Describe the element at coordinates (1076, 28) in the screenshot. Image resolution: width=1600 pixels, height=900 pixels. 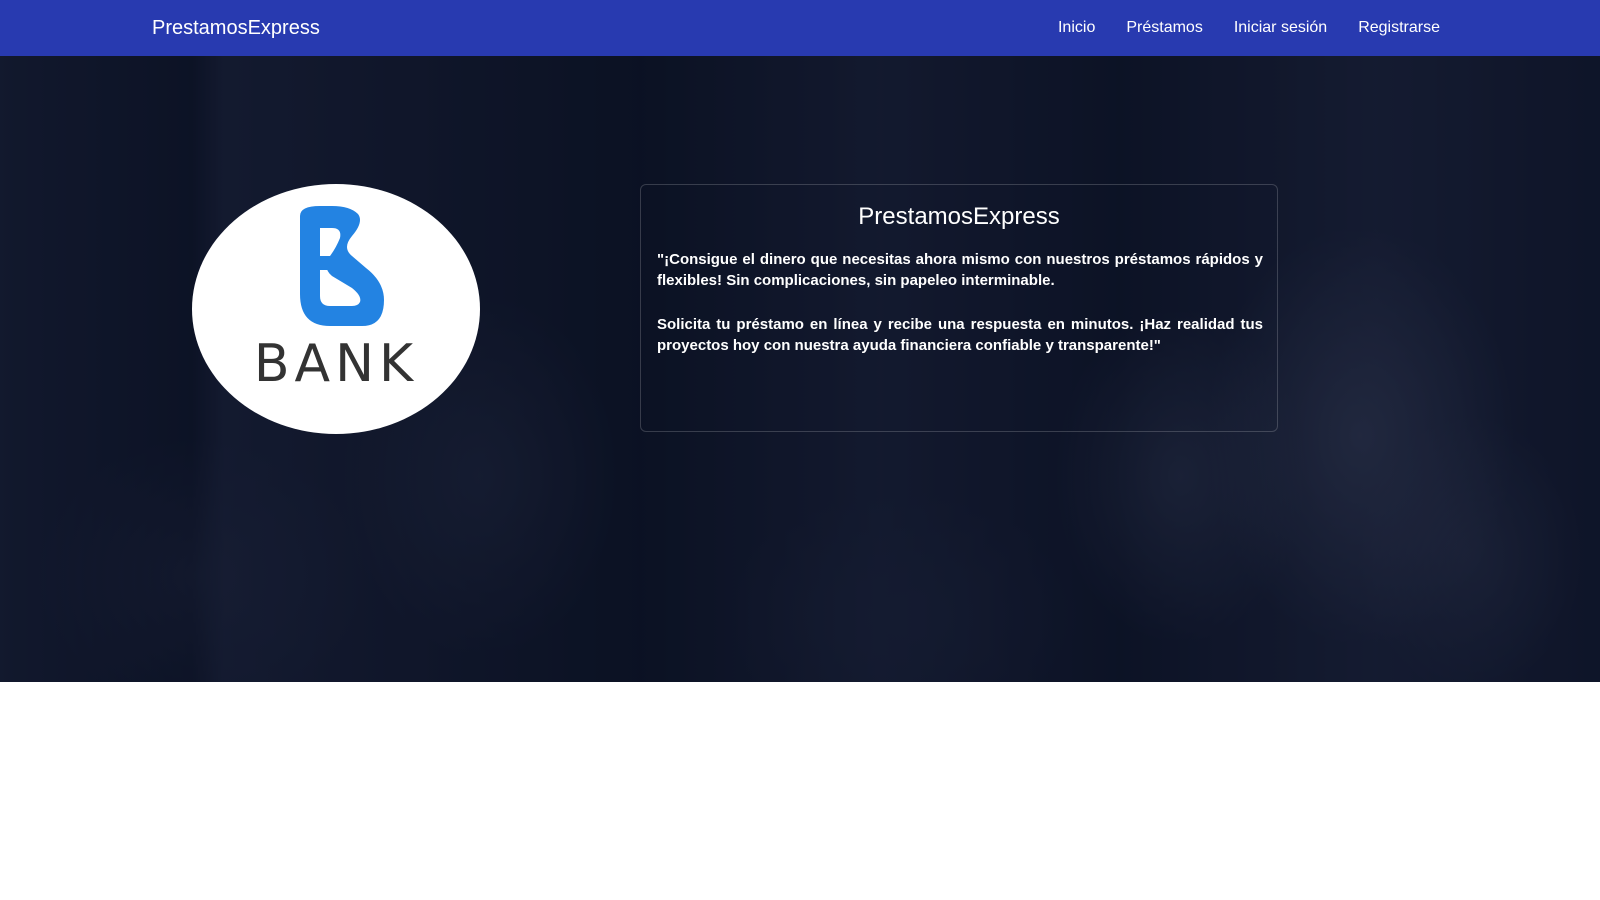
I see `nav-link-inicio: Inicio` at that location.